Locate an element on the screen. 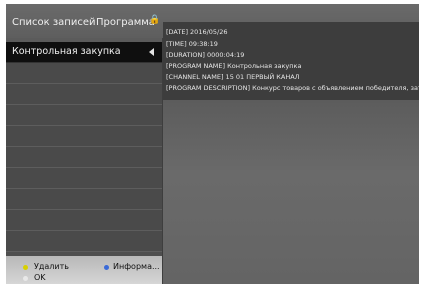 This screenshot has height=286, width=425. chevron-left-icon is located at coordinates (151, 52).